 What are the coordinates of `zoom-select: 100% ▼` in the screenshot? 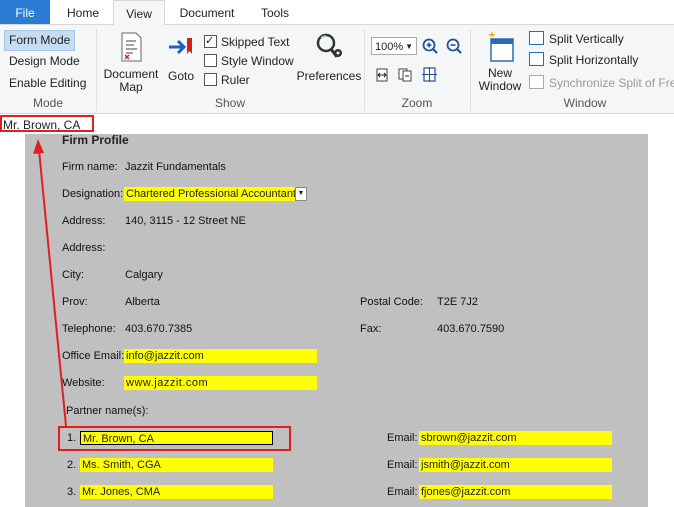 It's located at (394, 46).